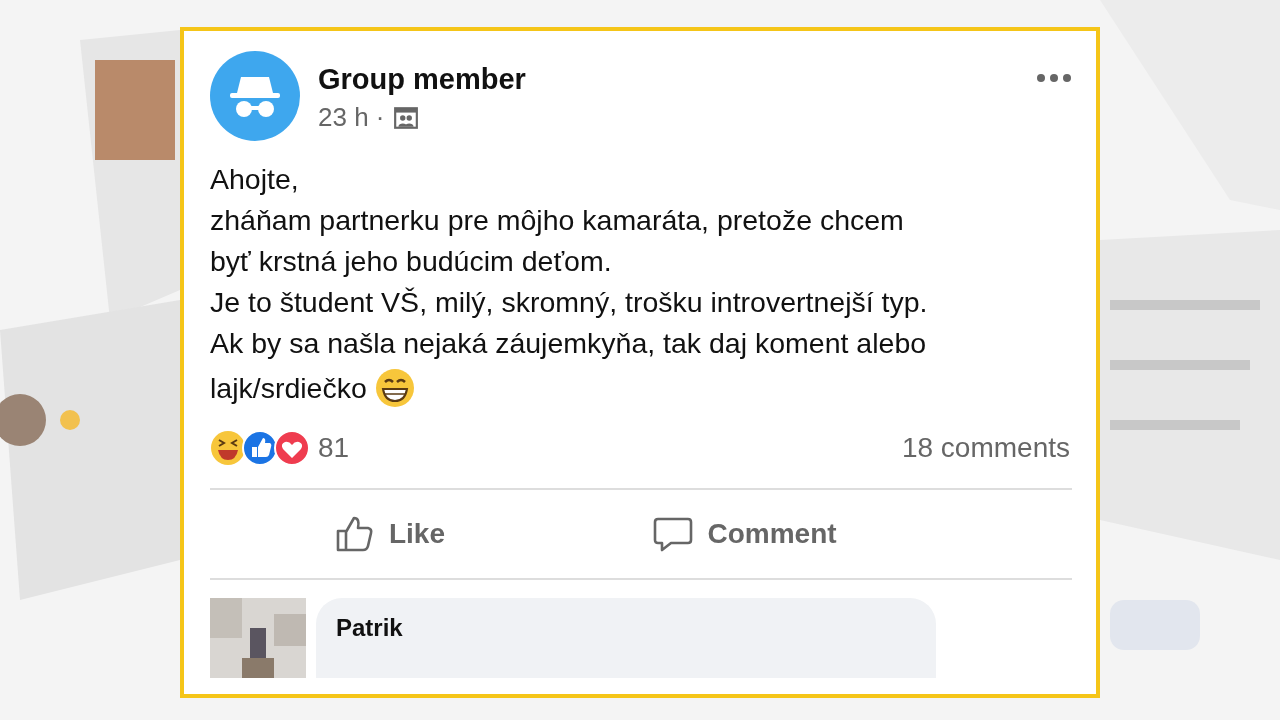  What do you see at coordinates (668, 79) in the screenshot?
I see `author-name: Group member` at bounding box center [668, 79].